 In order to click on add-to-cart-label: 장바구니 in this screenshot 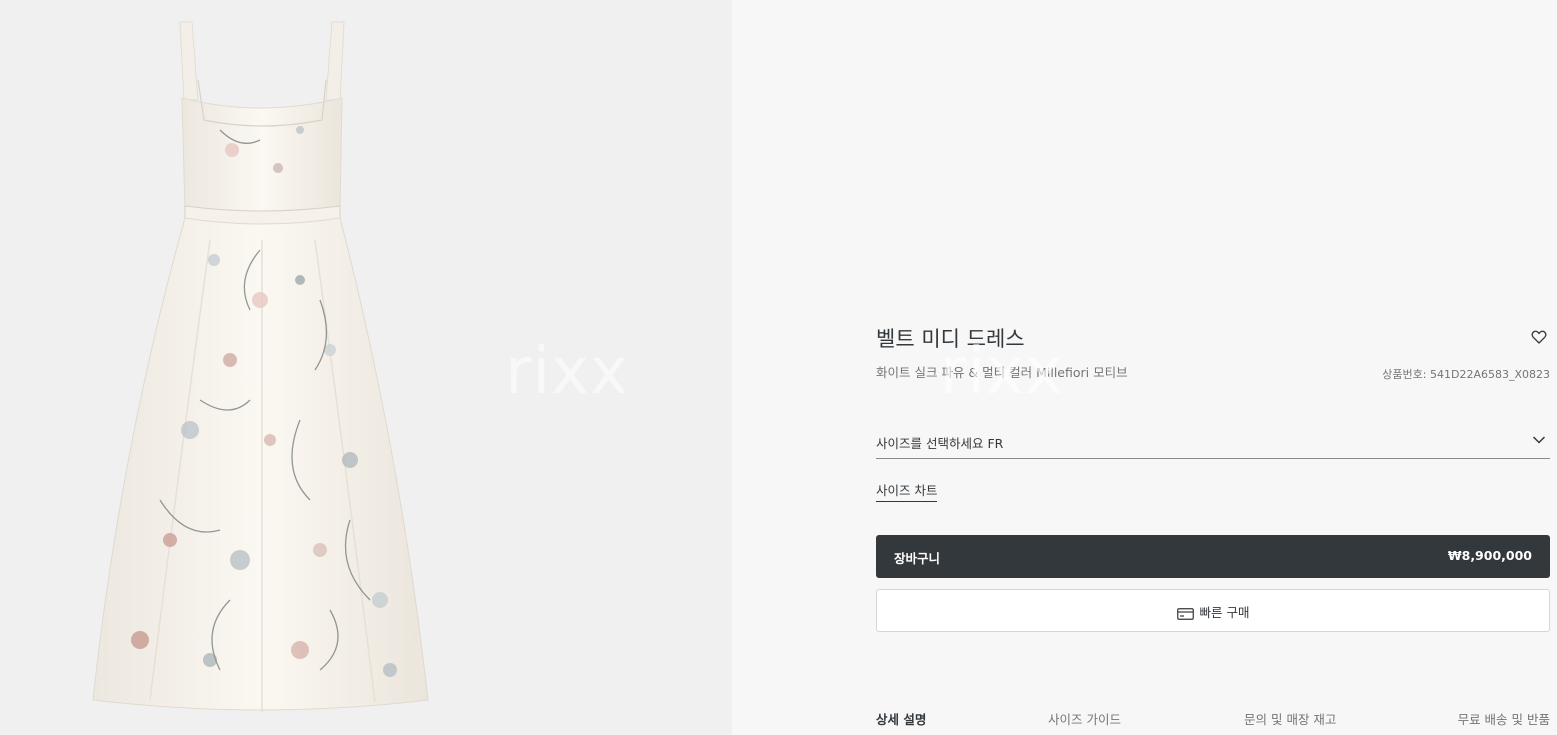, I will do `click(917, 558)`.